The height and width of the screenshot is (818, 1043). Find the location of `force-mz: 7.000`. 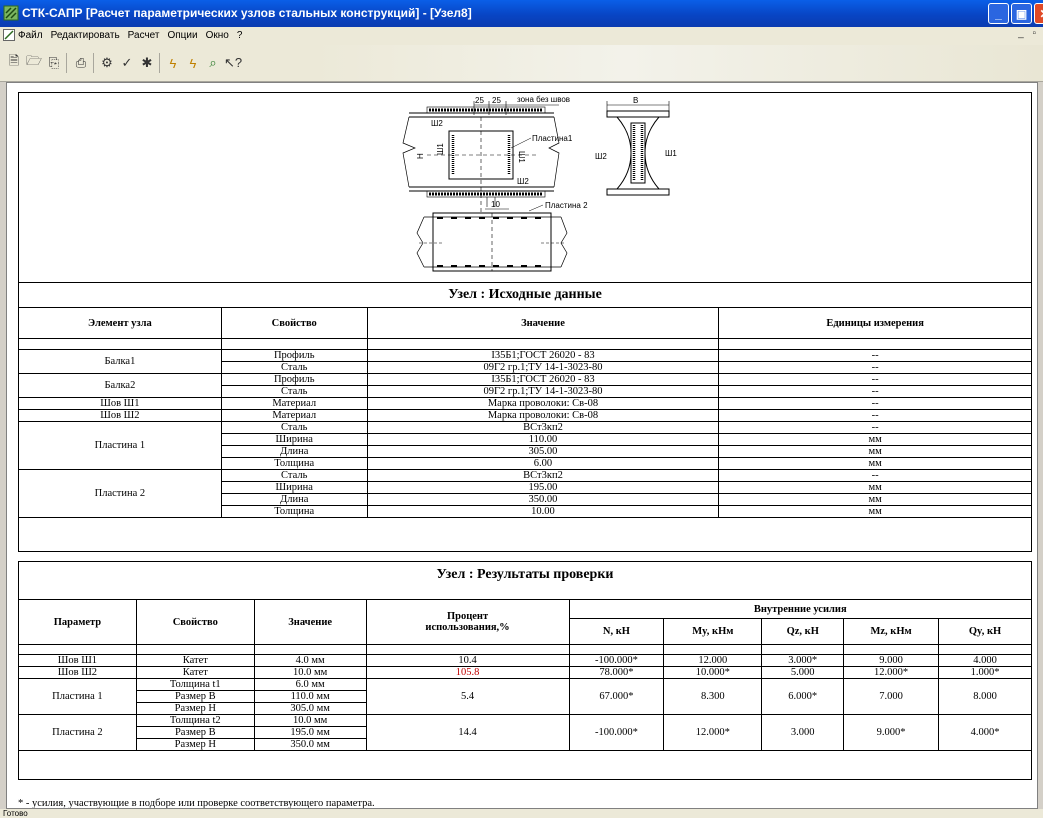

force-mz: 7.000 is located at coordinates (891, 696).